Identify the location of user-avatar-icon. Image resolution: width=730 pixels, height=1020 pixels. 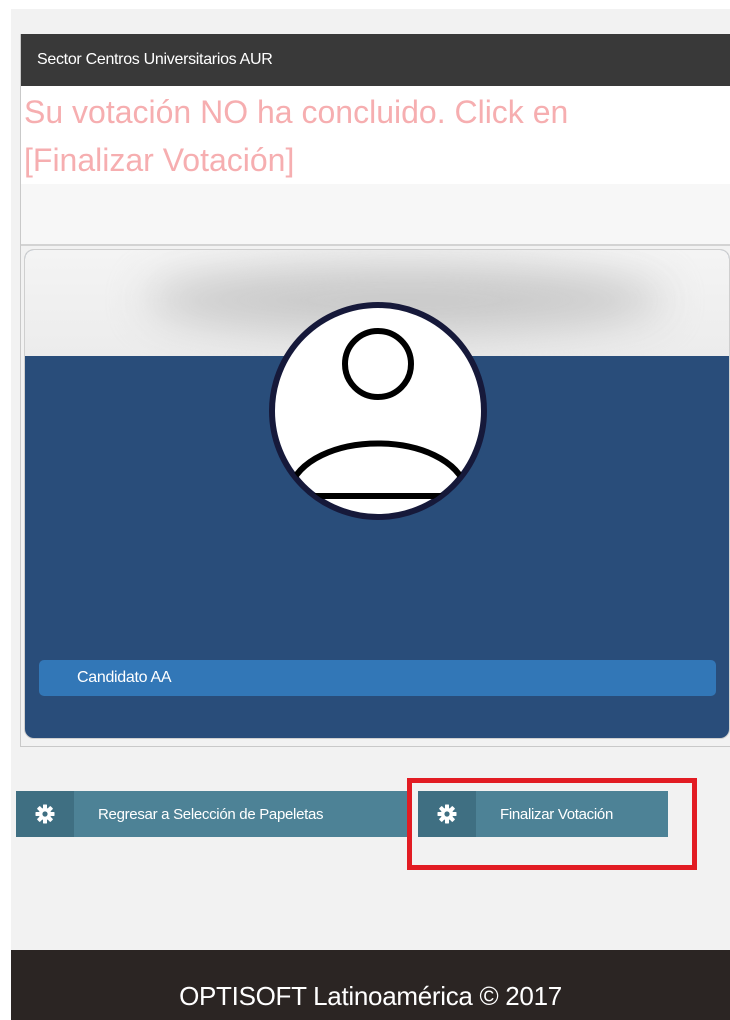
(378, 411).